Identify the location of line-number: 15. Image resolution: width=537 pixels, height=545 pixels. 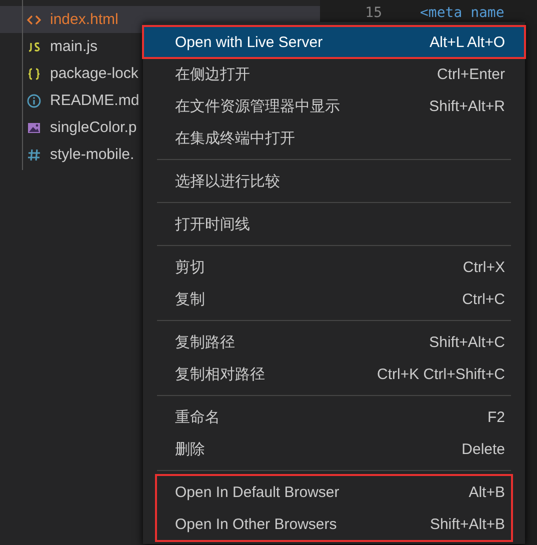
(373, 13).